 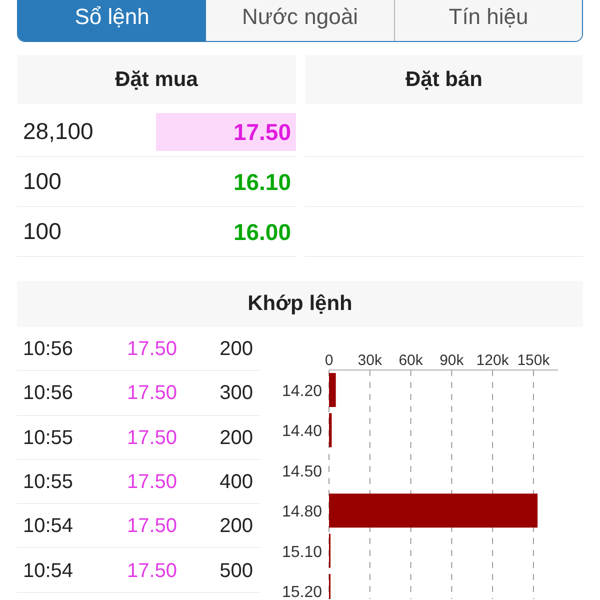 I want to click on column-header: Đặt mua, so click(x=156, y=79).